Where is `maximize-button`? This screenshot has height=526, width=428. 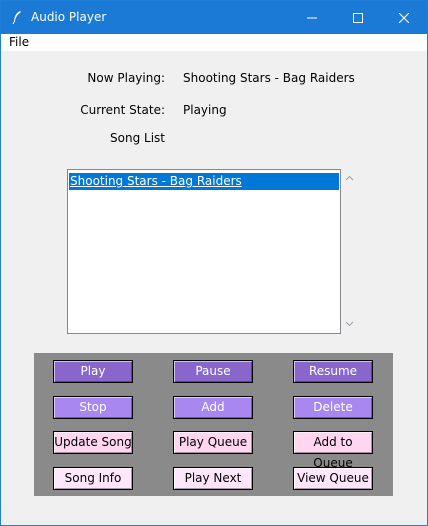 maximize-button is located at coordinates (358, 17).